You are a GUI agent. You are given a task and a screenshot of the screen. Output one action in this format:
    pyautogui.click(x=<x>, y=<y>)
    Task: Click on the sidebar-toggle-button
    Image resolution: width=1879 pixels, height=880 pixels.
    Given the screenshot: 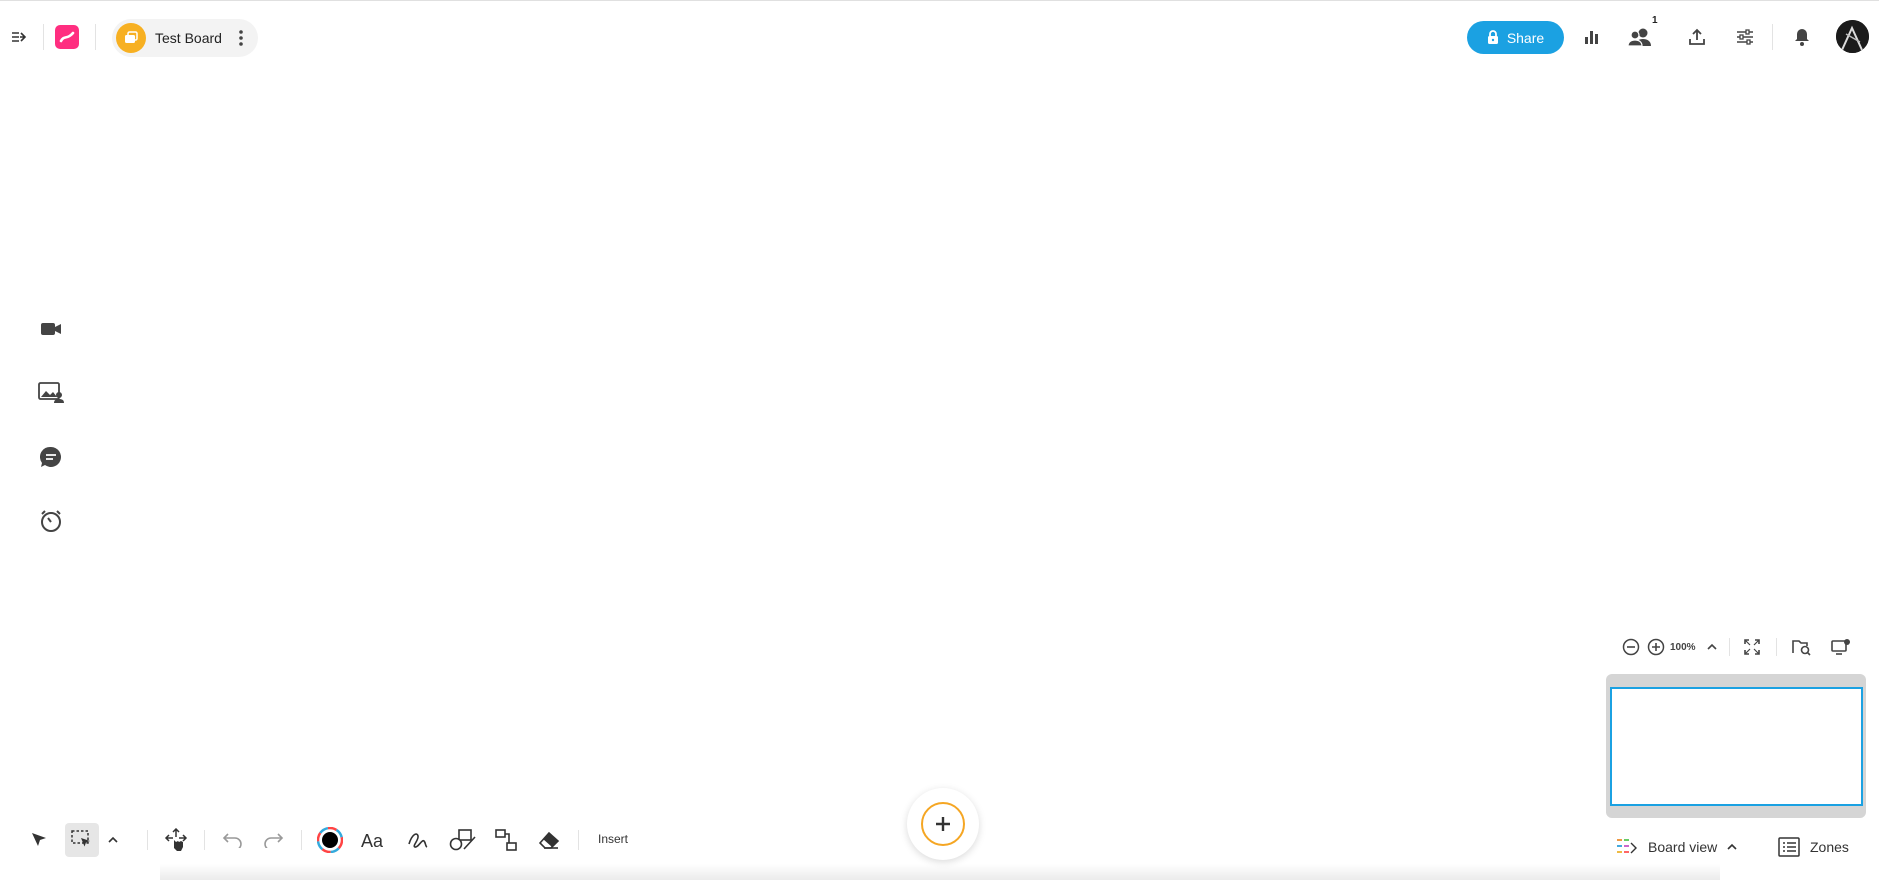 What is the action you would take?
    pyautogui.click(x=19, y=37)
    